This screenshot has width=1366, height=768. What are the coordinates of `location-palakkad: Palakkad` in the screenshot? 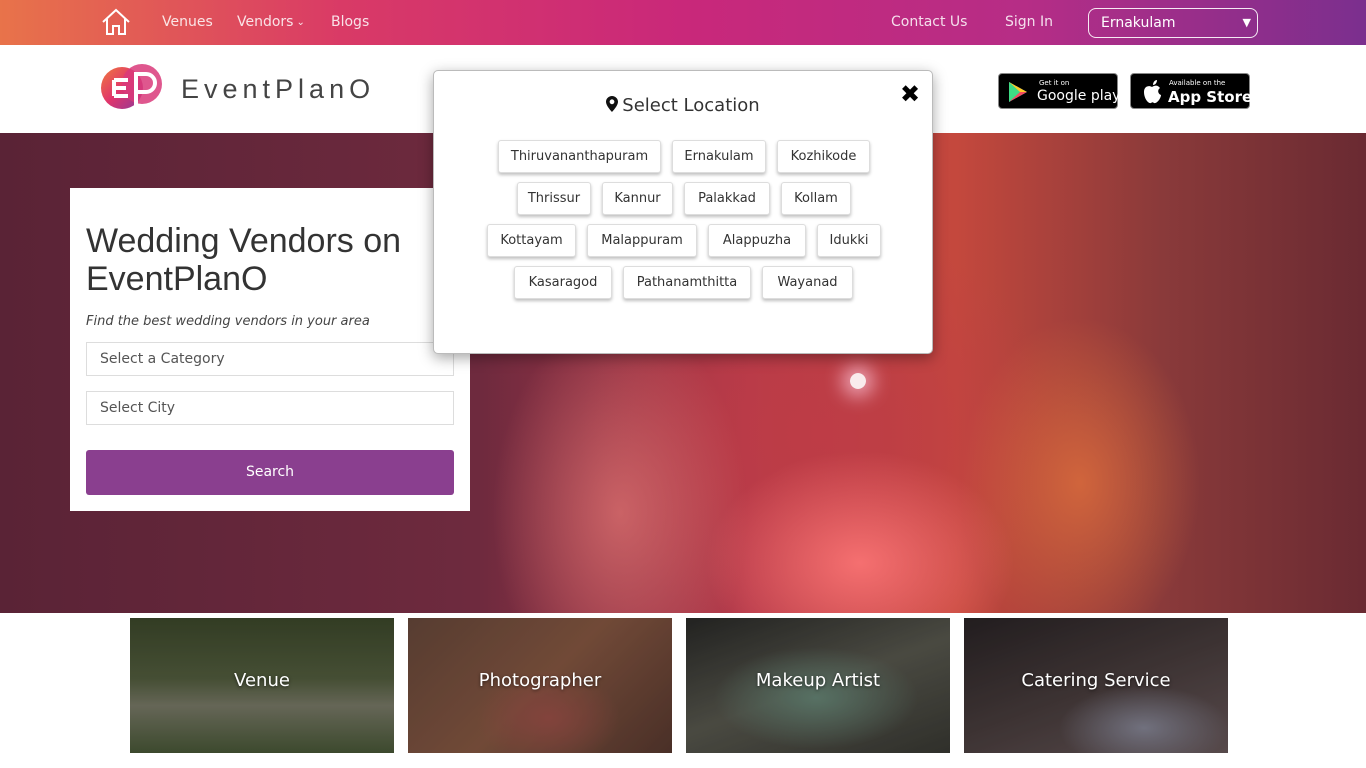 It's located at (727, 198).